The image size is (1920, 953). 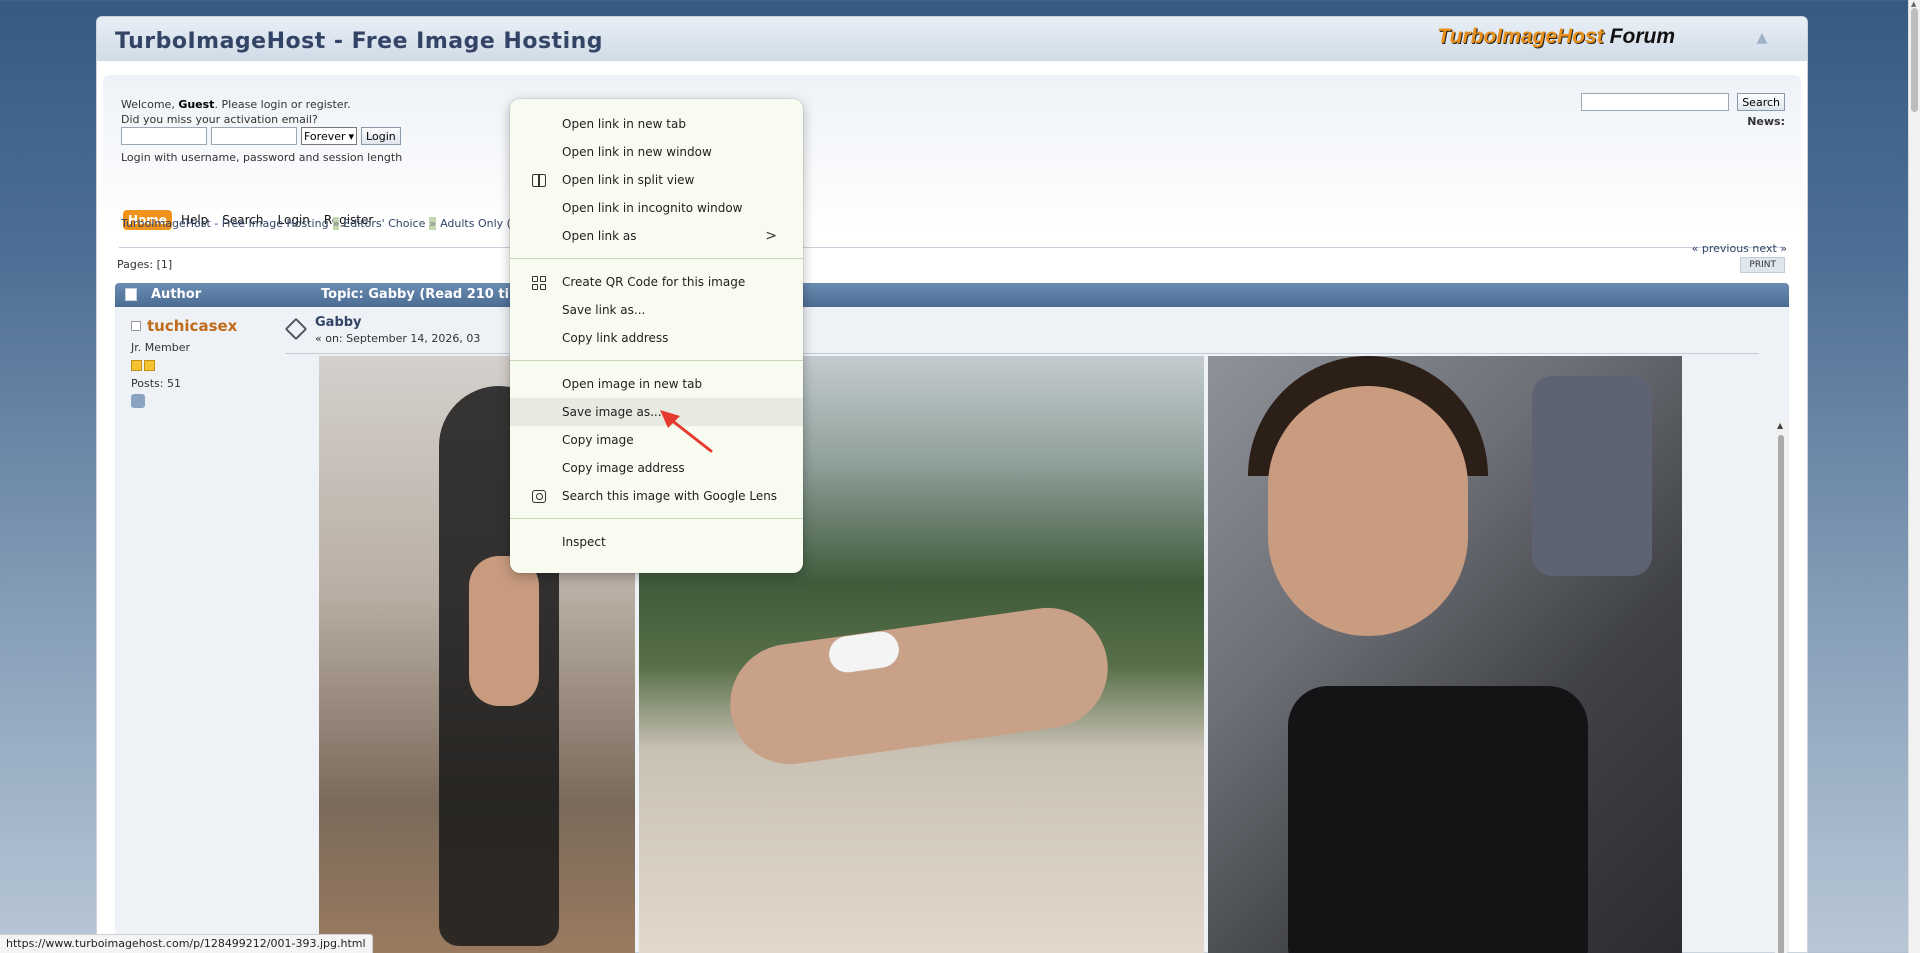 What do you see at coordinates (329, 136) in the screenshot?
I see `session-length-select: Forever ▾` at bounding box center [329, 136].